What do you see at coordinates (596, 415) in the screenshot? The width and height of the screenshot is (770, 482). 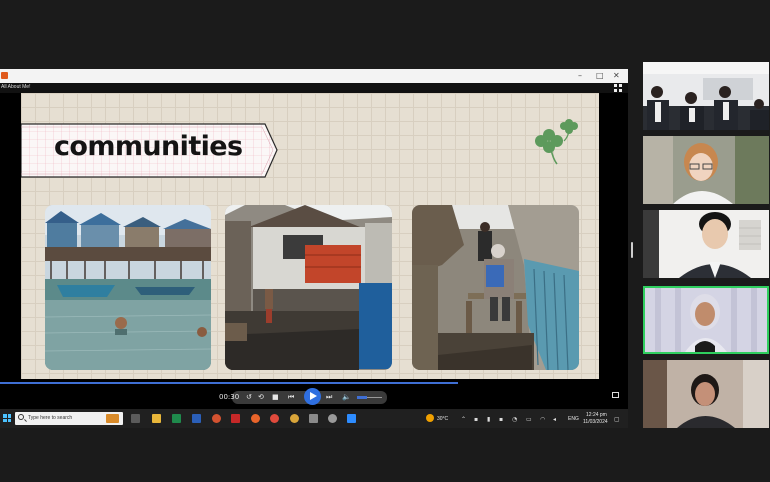 I see `clock-time: 12:24 pm` at bounding box center [596, 415].